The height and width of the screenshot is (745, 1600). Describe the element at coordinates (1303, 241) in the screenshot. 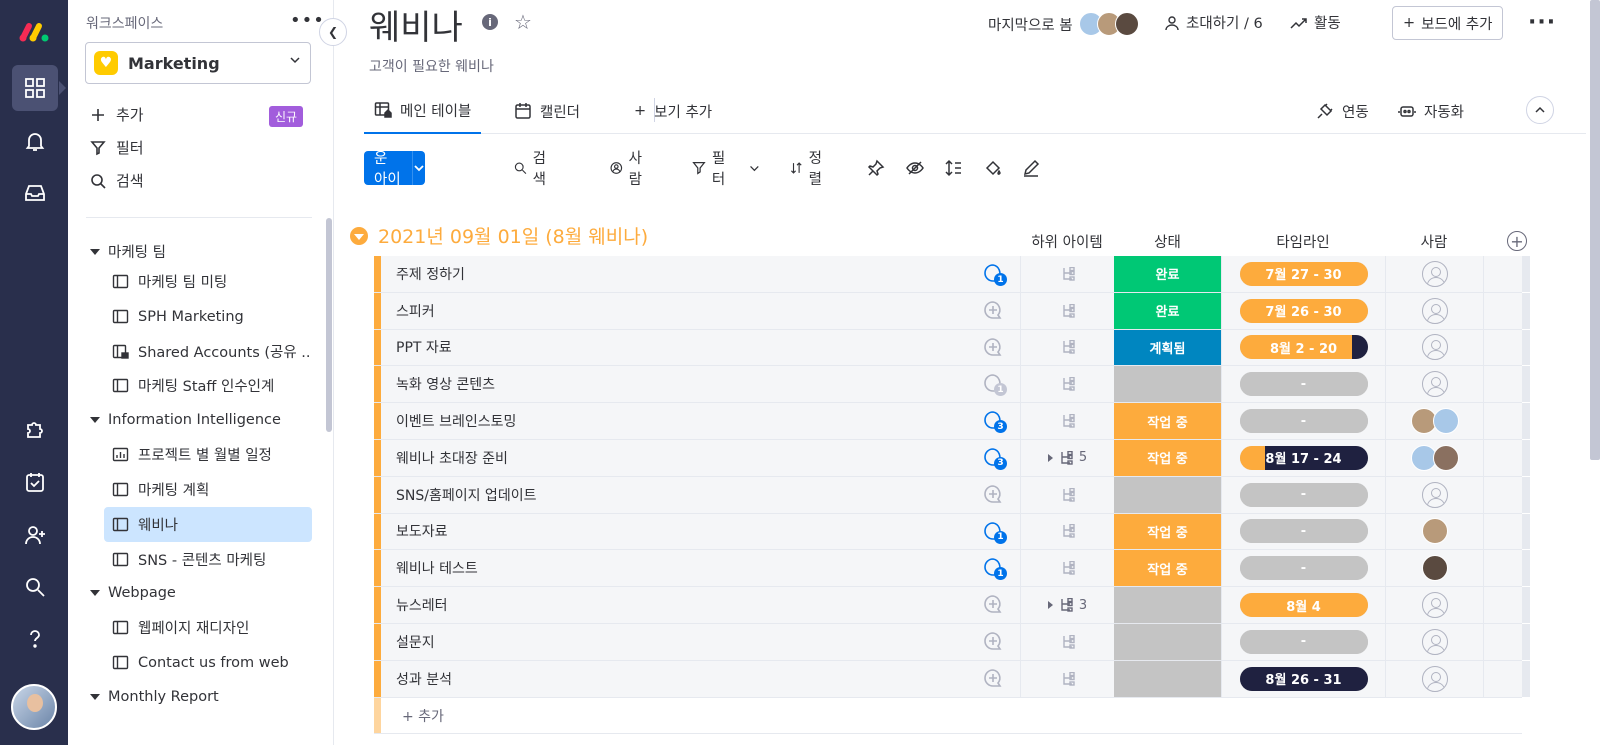

I see `column-header-timeline: 타임라인` at that location.